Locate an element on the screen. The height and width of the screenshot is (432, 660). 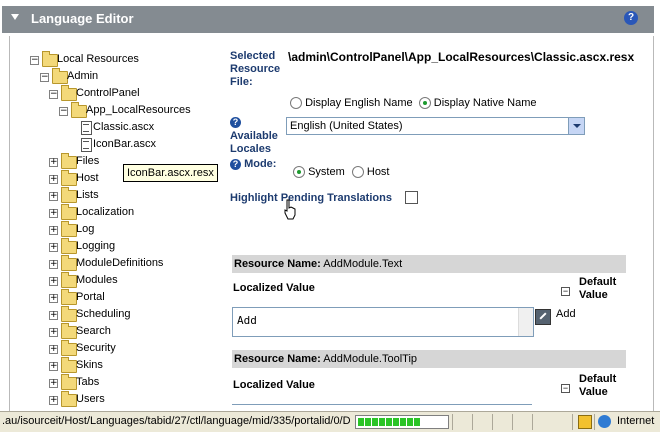
module-title: Language Editor is located at coordinates (82, 18).